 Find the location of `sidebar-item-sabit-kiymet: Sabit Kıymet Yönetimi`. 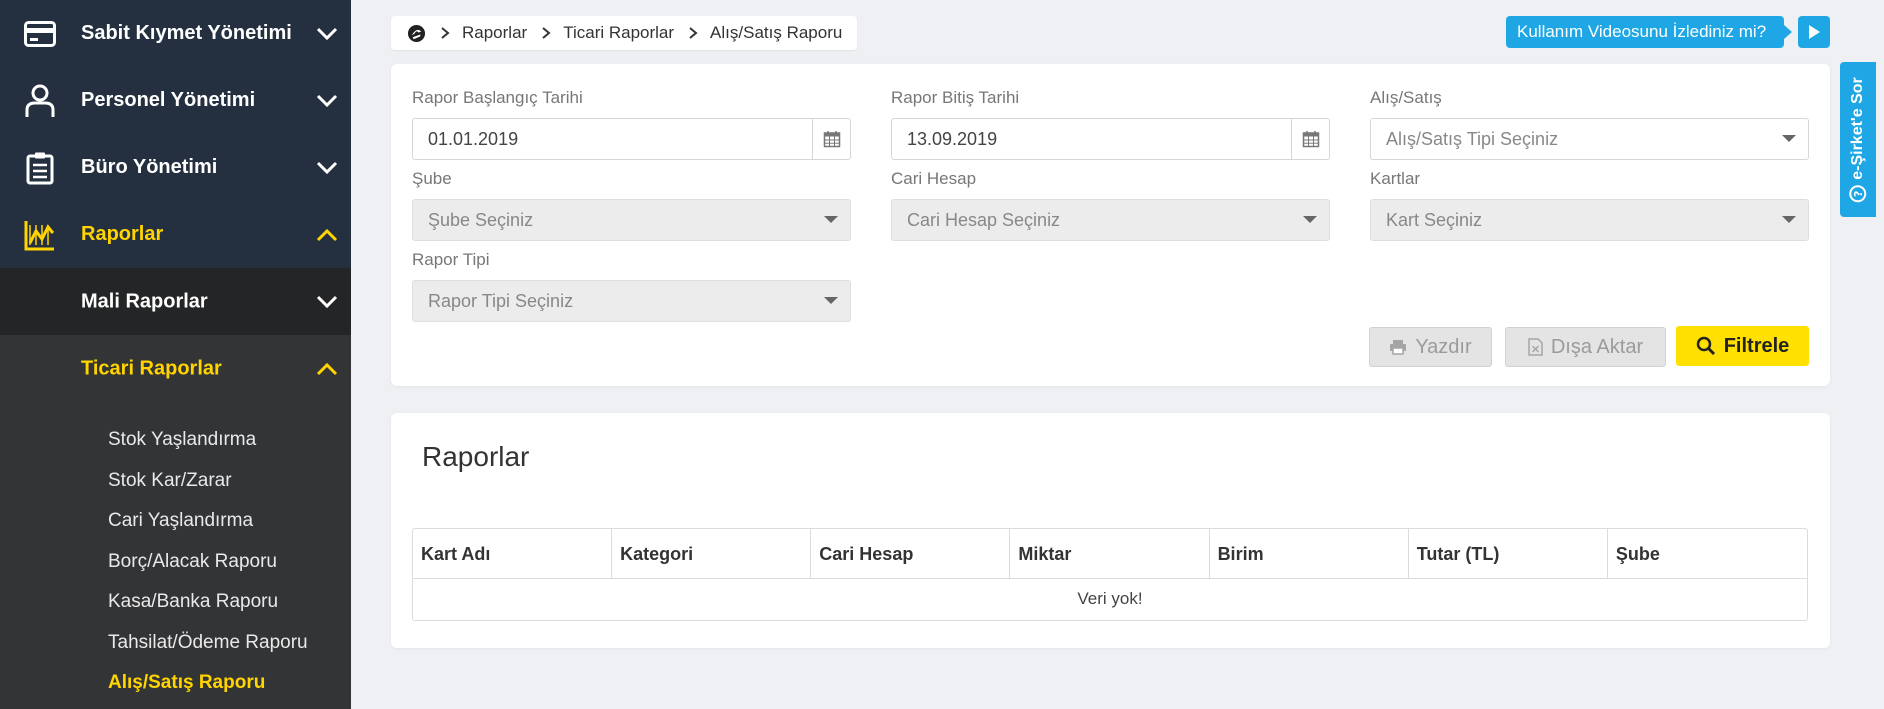

sidebar-item-sabit-kiymet: Sabit Kıymet Yönetimi is located at coordinates (175, 33).